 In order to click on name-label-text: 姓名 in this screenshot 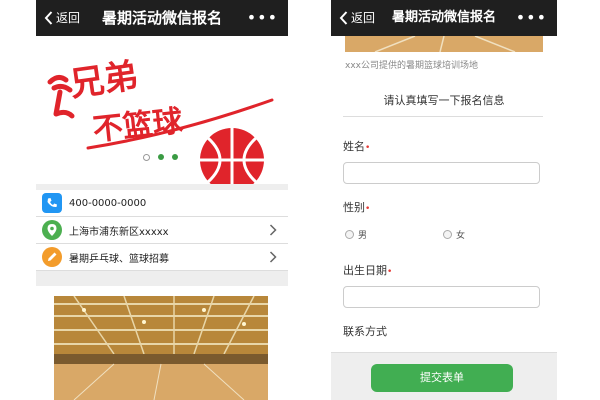, I will do `click(354, 146)`.